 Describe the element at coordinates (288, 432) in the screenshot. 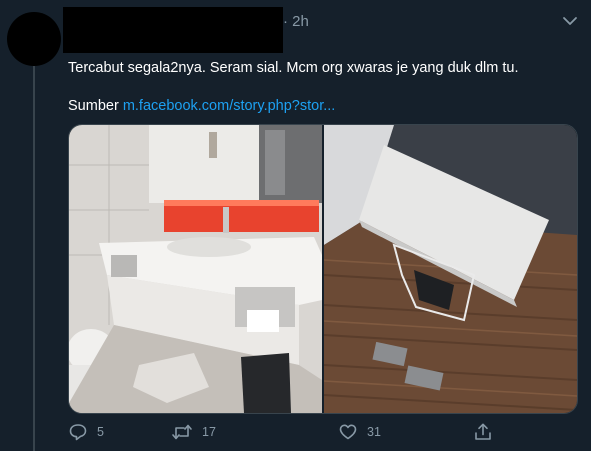

I see `action-bar: 5 17 31` at that location.